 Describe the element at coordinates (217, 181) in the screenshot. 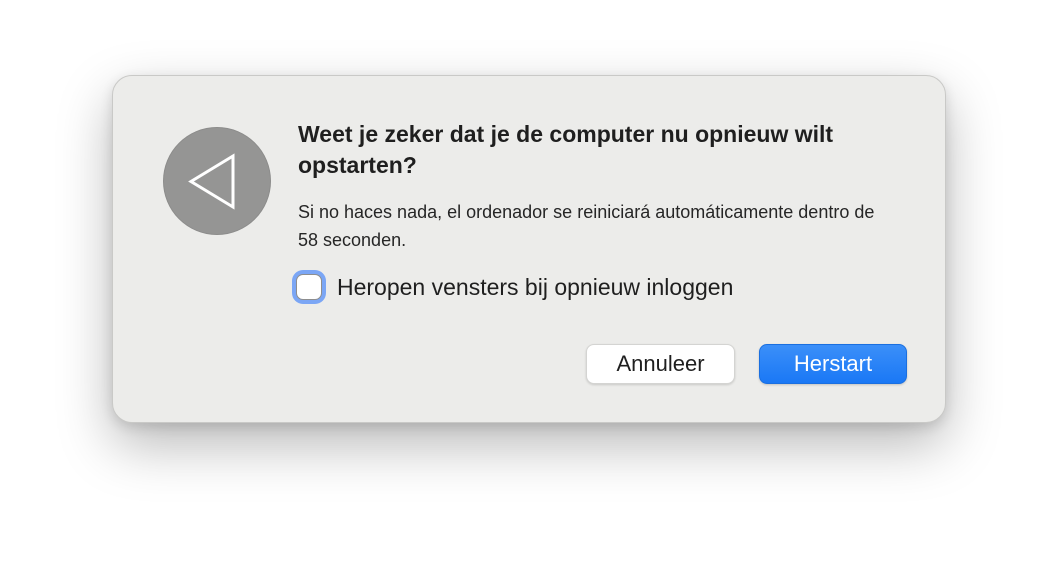

I see `restart-triangle-icon` at that location.